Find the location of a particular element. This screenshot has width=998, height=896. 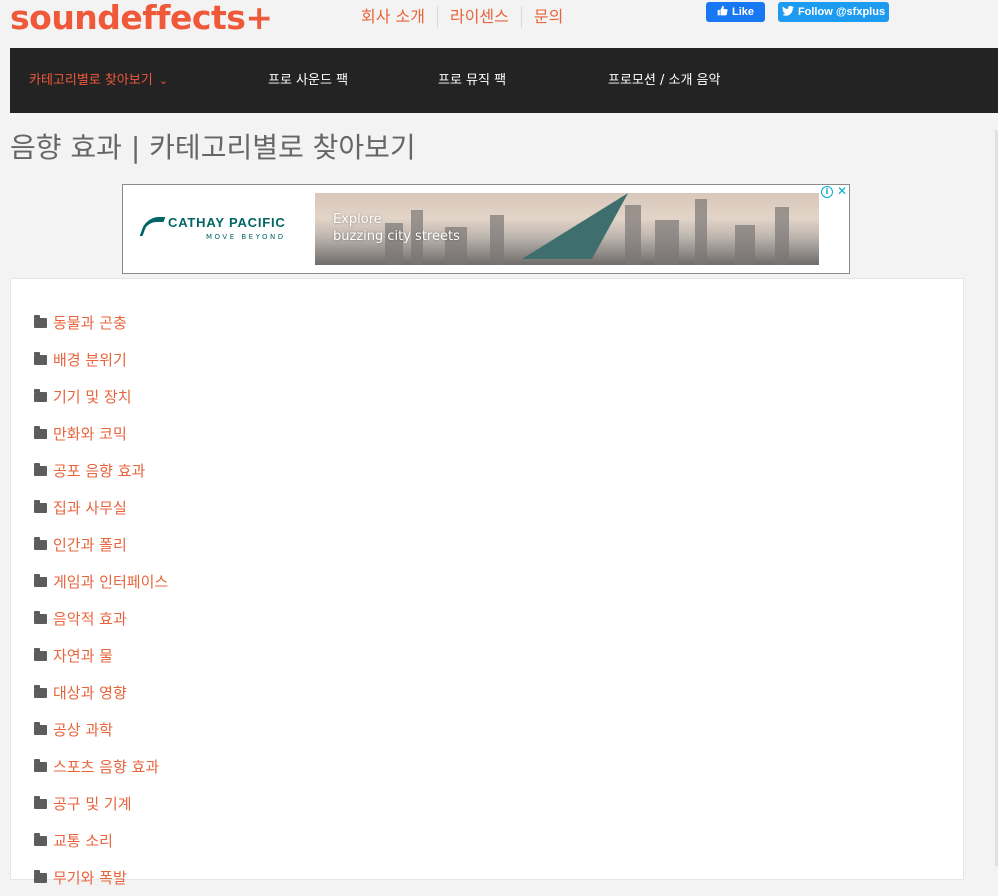

category-item: 대상과 영향 is located at coordinates (101, 692).